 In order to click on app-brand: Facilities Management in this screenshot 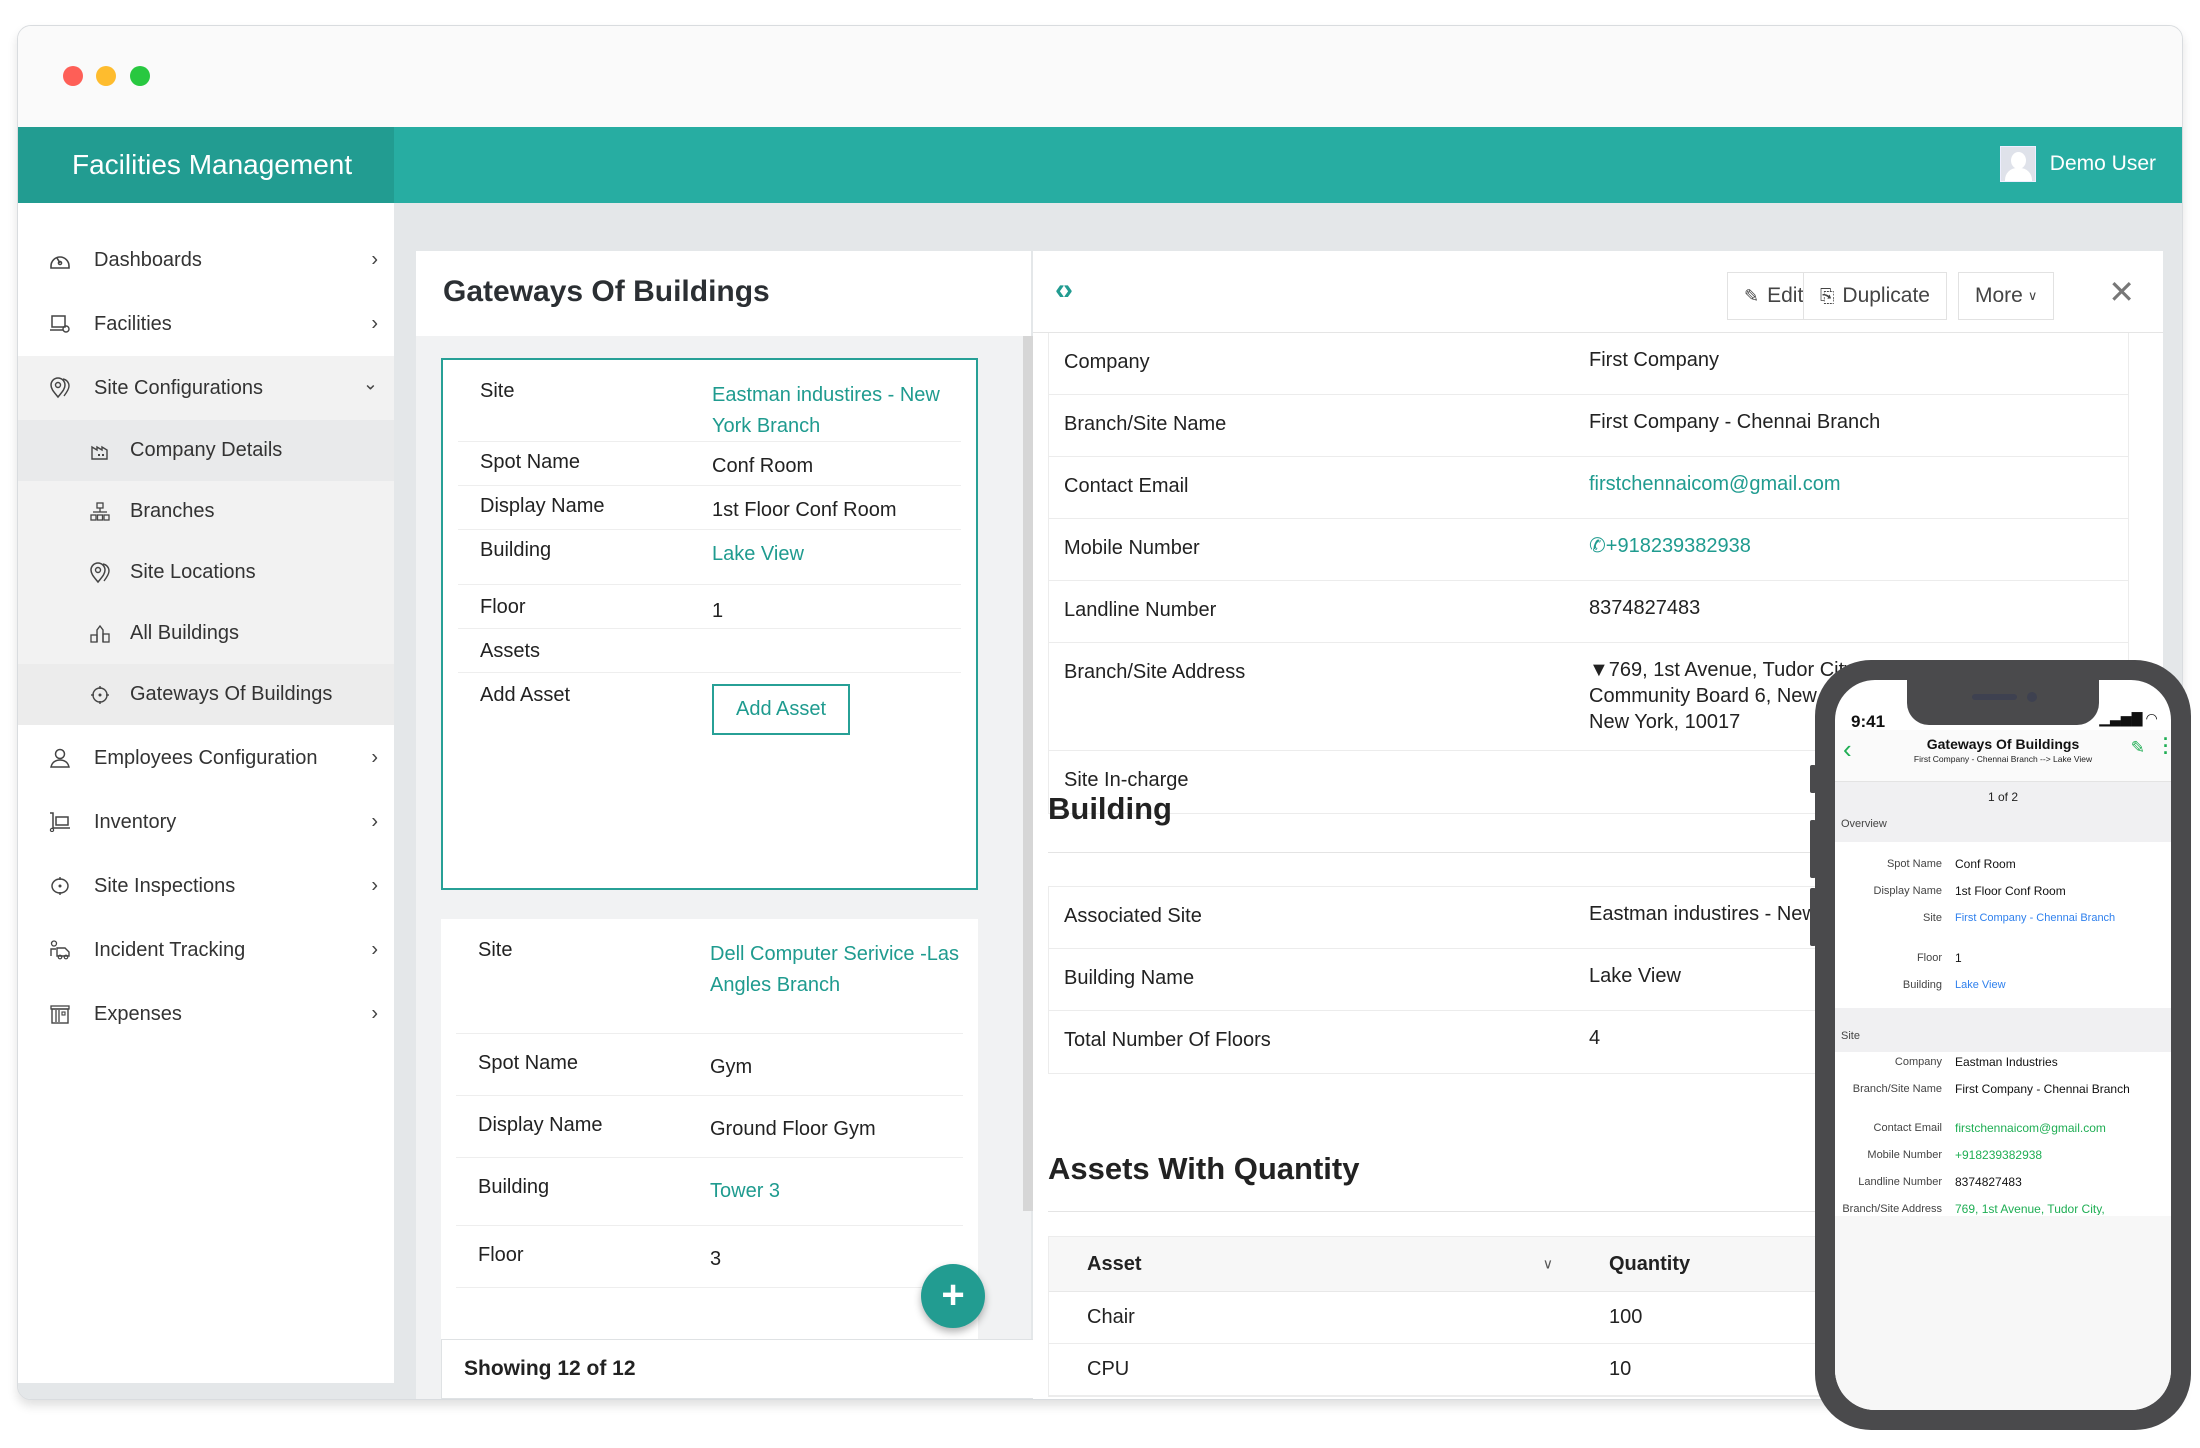, I will do `click(206, 165)`.